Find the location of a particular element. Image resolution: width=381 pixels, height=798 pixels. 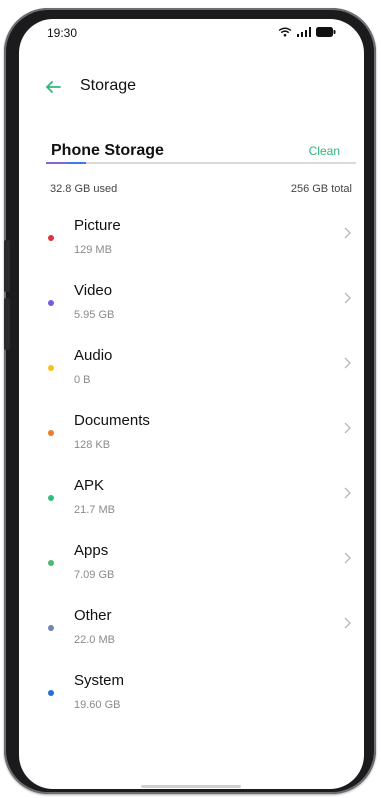

phone-storage-header: Phone Storage Clean is located at coordinates (201, 151).